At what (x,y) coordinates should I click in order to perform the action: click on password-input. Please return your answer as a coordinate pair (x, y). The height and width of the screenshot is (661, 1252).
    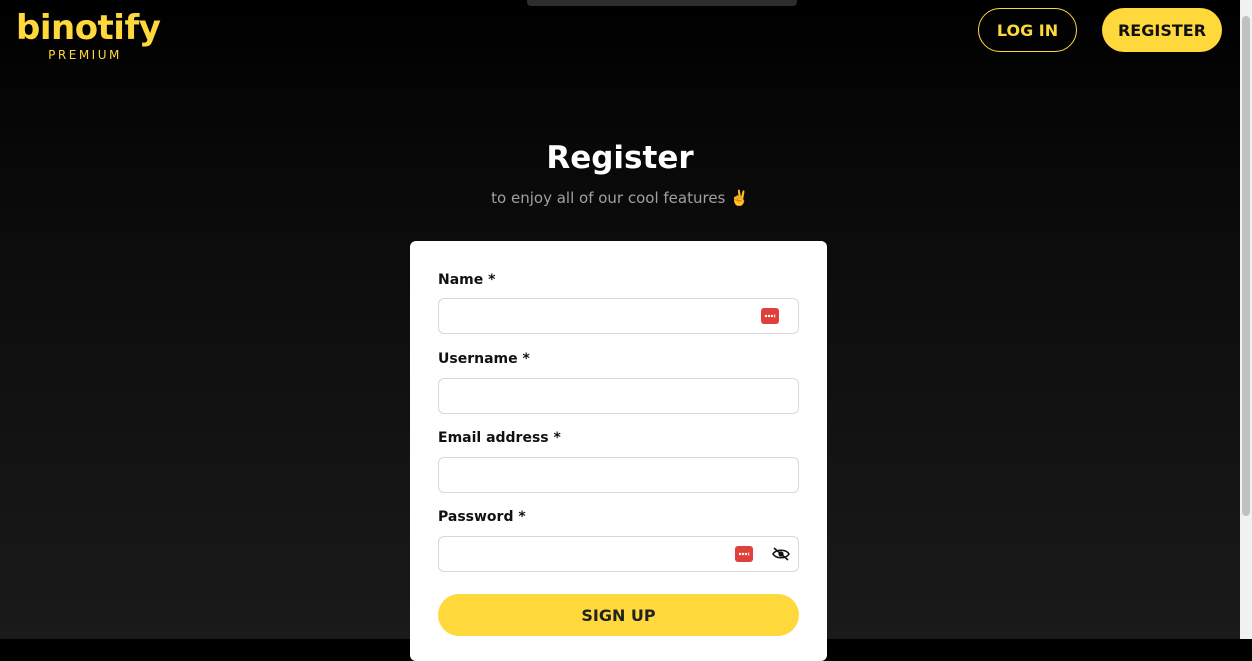
    Looking at the image, I should click on (618, 554).